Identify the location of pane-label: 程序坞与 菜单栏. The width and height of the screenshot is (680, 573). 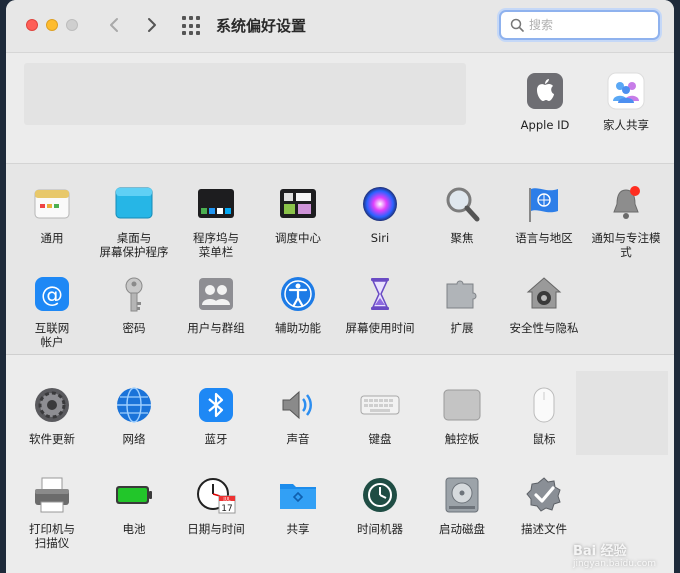
(216, 245).